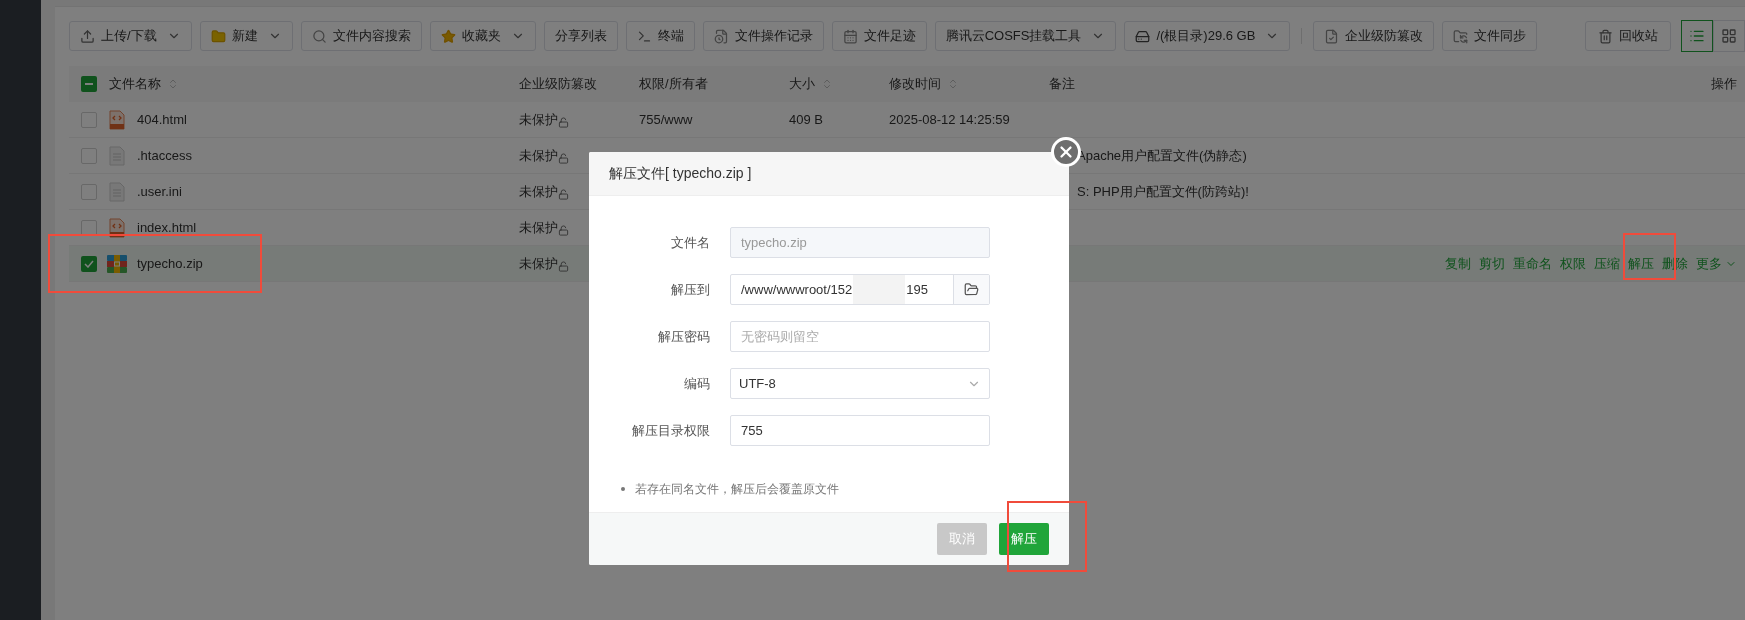  What do you see at coordinates (1163, 191) in the screenshot?
I see `file-note: S: PHP用户配置文件(防跨站)!` at bounding box center [1163, 191].